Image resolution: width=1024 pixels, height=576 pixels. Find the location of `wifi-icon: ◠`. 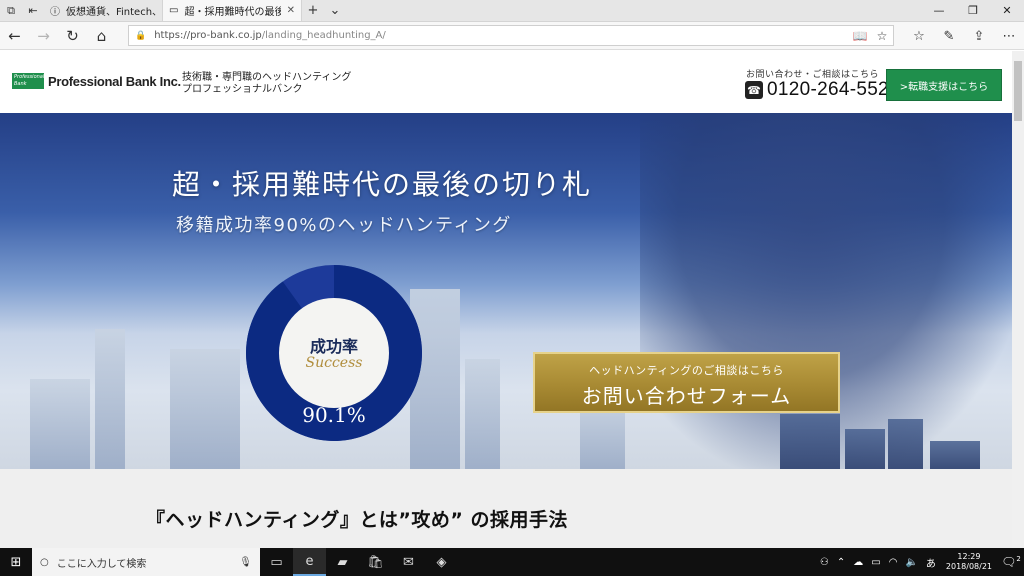

wifi-icon: ◠ is located at coordinates (893, 562).